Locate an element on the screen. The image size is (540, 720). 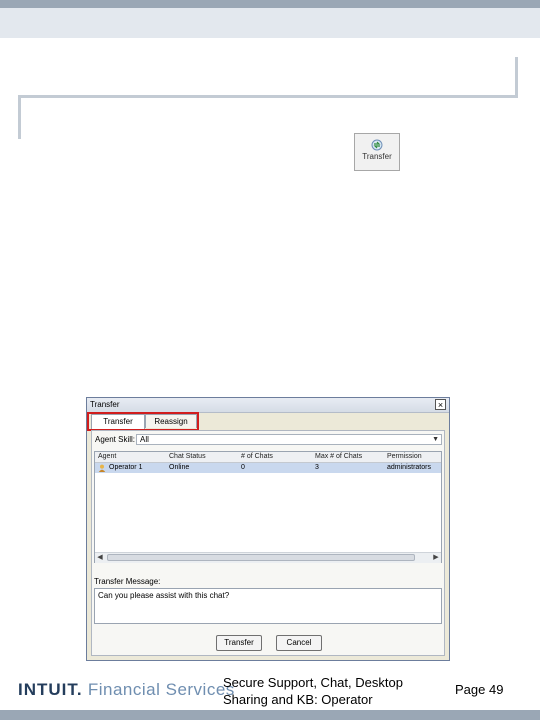
page-number: Page 49 is located at coordinates (479, 689).